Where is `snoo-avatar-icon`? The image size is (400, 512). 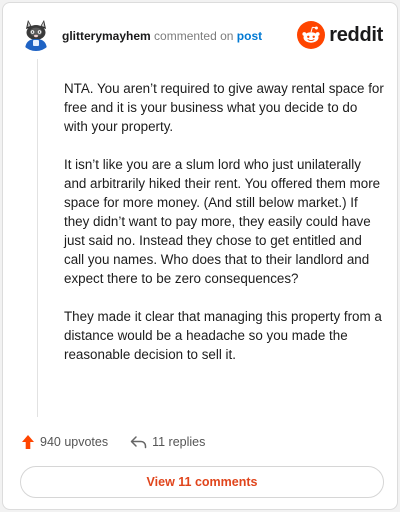 snoo-avatar-icon is located at coordinates (36, 34).